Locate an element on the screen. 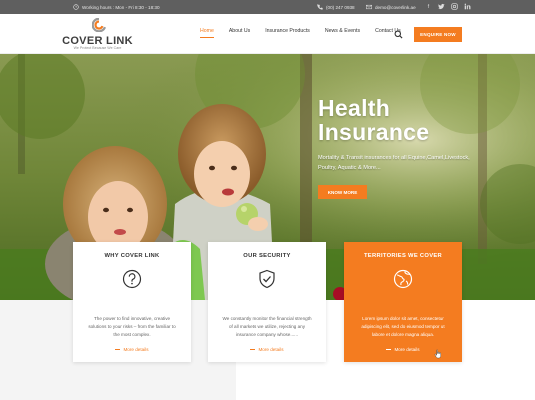 The height and width of the screenshot is (400, 535). nav-home: Home is located at coordinates (207, 33).